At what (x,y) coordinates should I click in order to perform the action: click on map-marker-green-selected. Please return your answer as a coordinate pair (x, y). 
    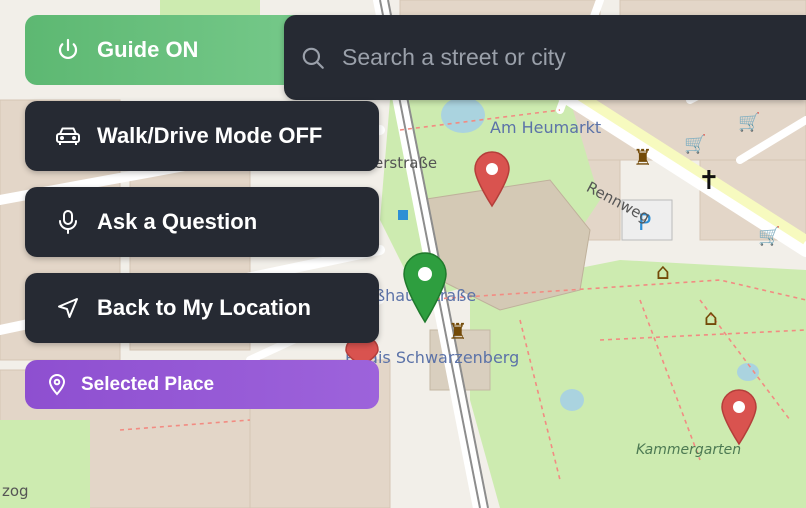
    Looking at the image, I should click on (425, 288).